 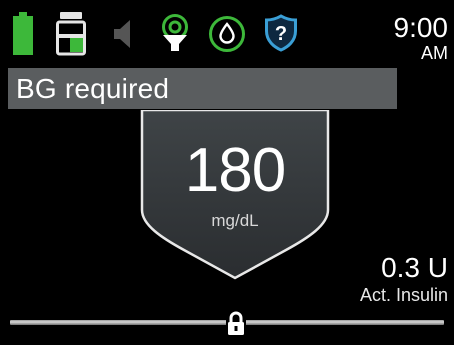 I want to click on help-icon: ?, so click(x=281, y=33).